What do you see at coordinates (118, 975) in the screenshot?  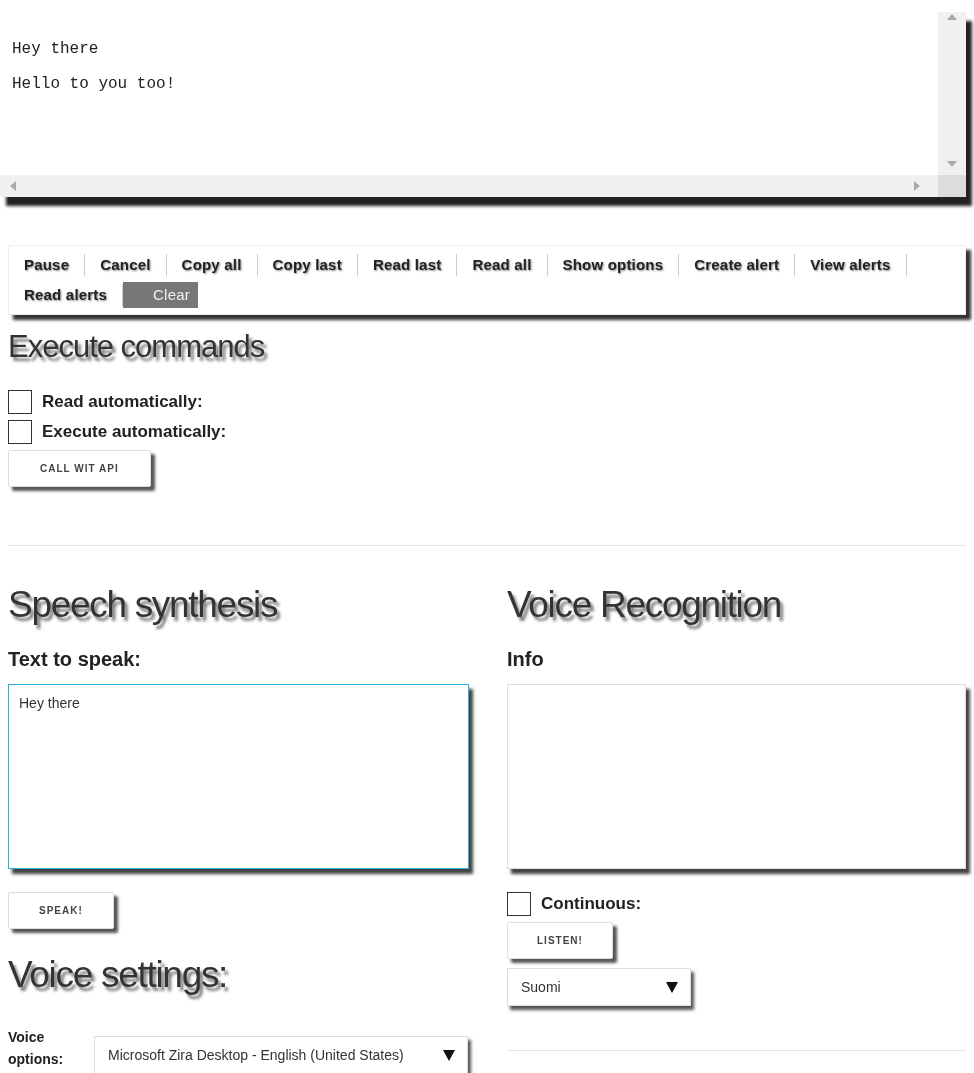 I see `section-heading: Voice settings:` at bounding box center [118, 975].